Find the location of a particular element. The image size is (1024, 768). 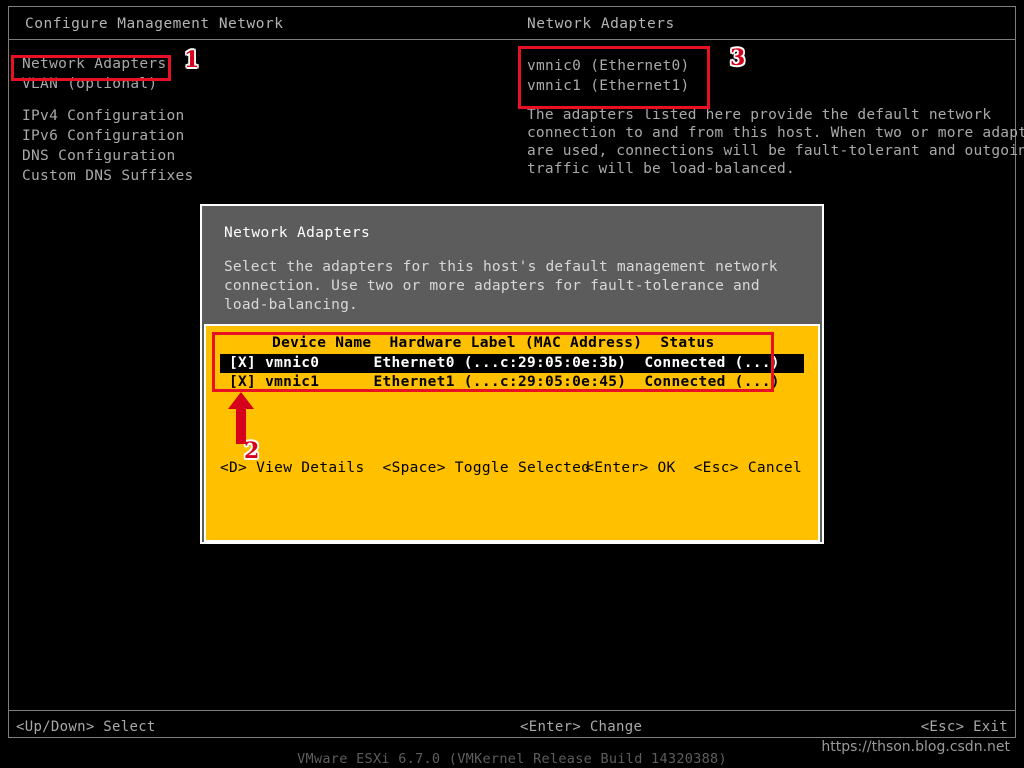

dialog-footer-right-keys: <Enter> OK <Esc> Cancel is located at coordinates (693, 468).